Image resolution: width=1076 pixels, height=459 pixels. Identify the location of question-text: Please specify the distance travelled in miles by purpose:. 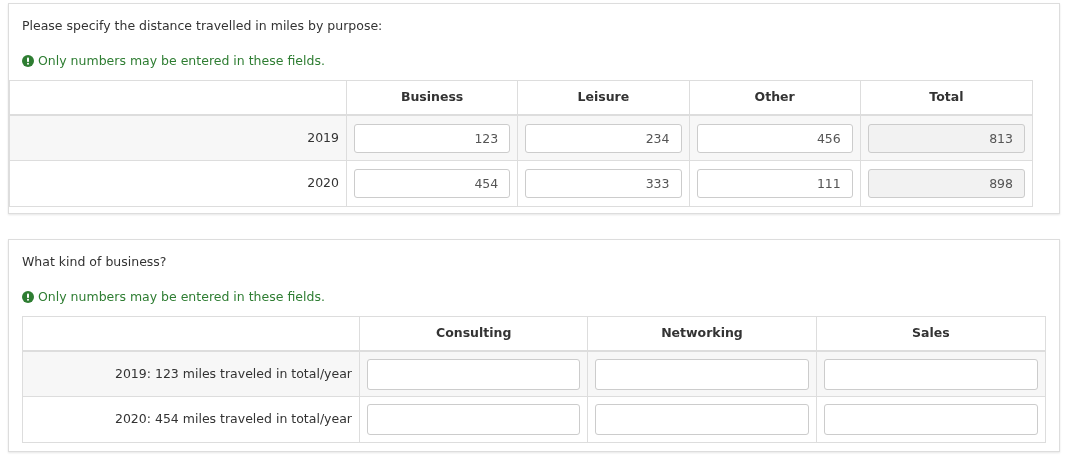
(203, 26).